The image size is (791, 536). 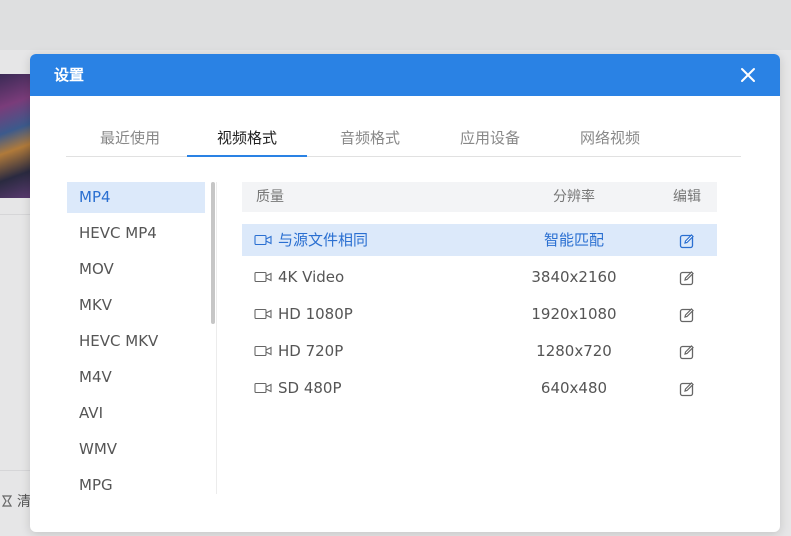 What do you see at coordinates (311, 351) in the screenshot?
I see `row-quality: HD 720P` at bounding box center [311, 351].